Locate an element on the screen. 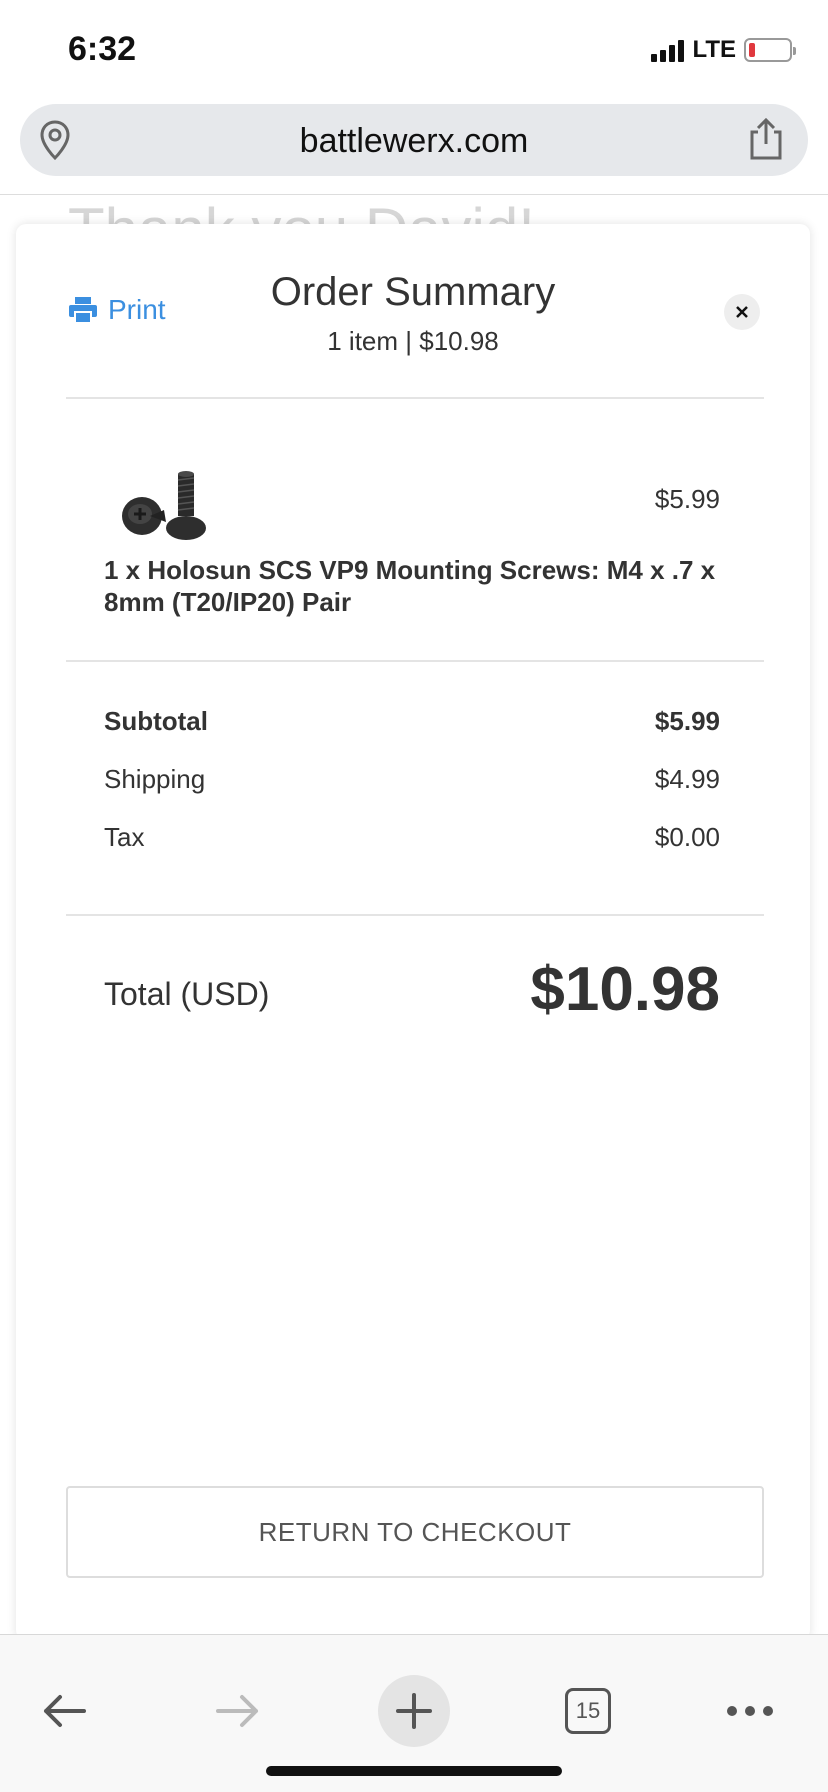  total-value: $10.98 is located at coordinates (625, 989).